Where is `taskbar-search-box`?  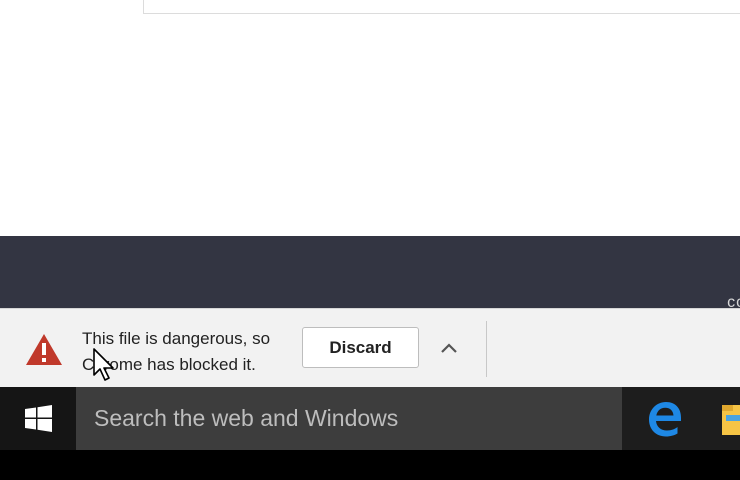 taskbar-search-box is located at coordinates (349, 418).